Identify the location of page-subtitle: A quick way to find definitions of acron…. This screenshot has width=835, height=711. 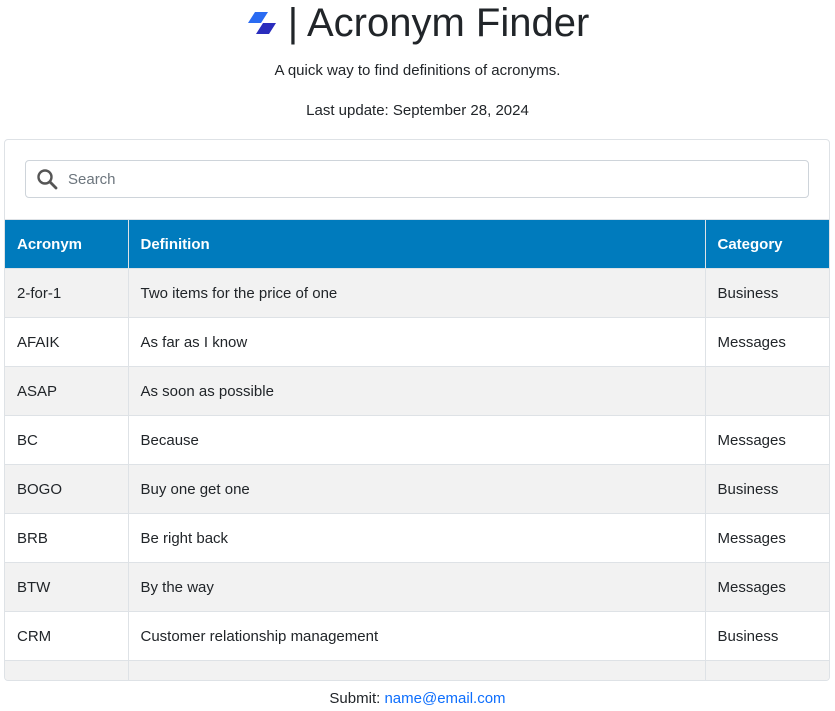
(417, 70).